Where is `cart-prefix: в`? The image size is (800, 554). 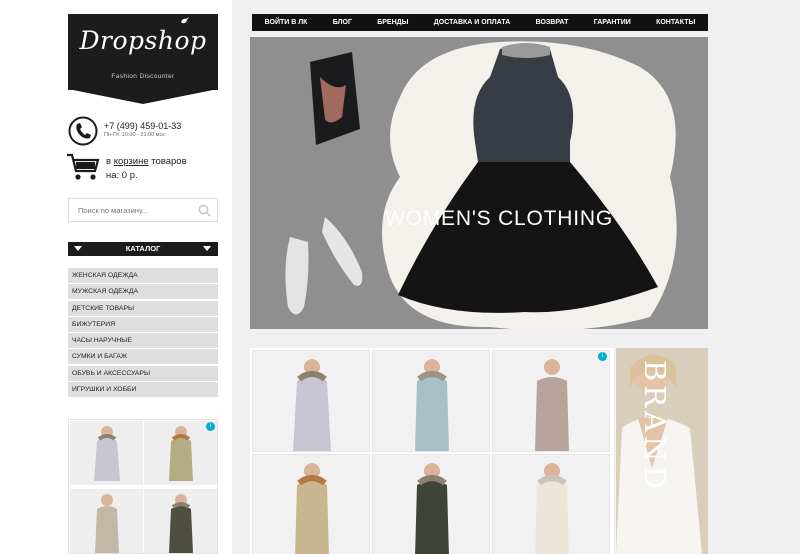 cart-prefix: в is located at coordinates (109, 161).